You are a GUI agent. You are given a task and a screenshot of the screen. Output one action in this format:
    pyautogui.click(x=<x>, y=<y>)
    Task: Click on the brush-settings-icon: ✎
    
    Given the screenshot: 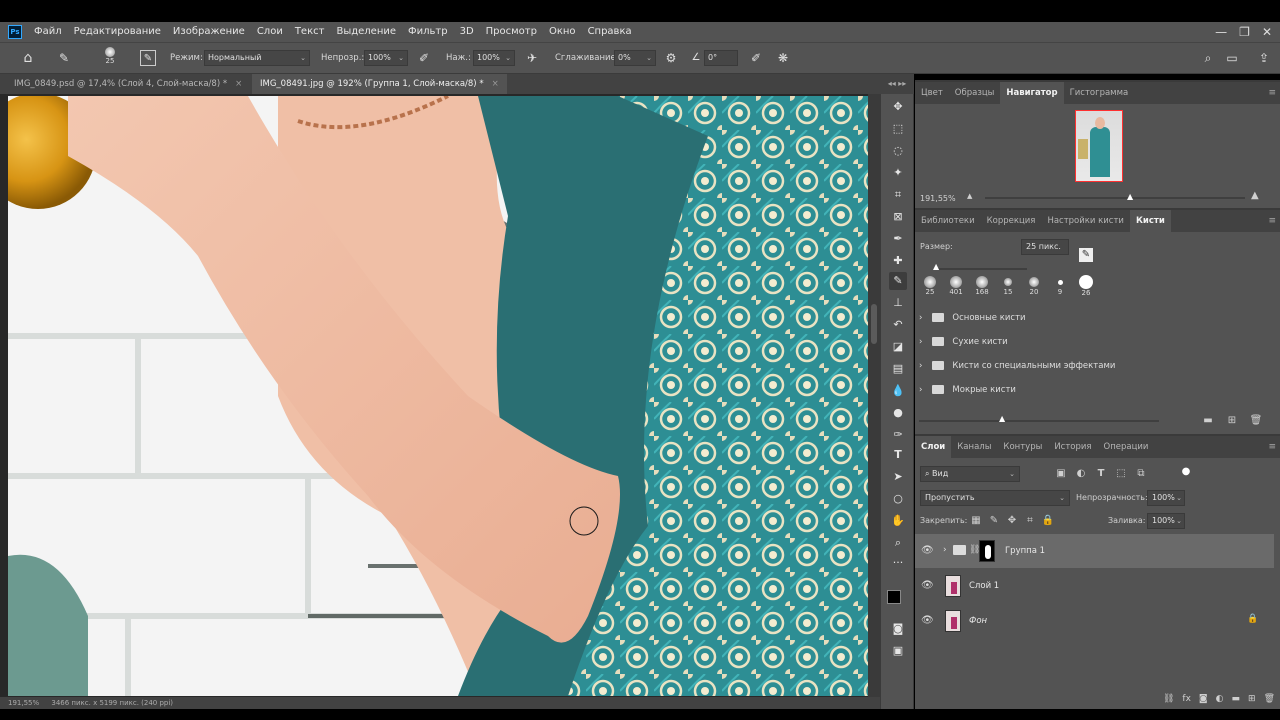 What is the action you would take?
    pyautogui.click(x=148, y=58)
    